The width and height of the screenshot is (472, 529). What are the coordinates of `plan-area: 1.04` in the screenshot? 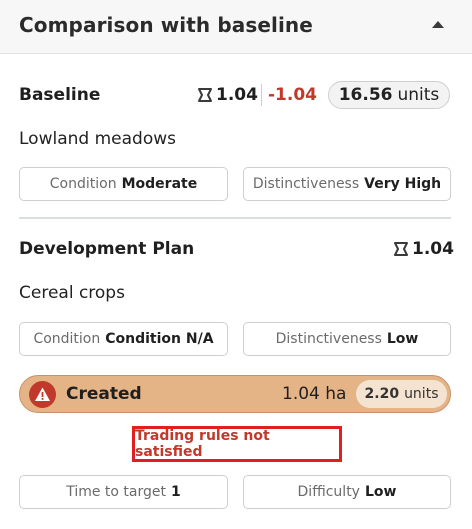 It's located at (423, 249).